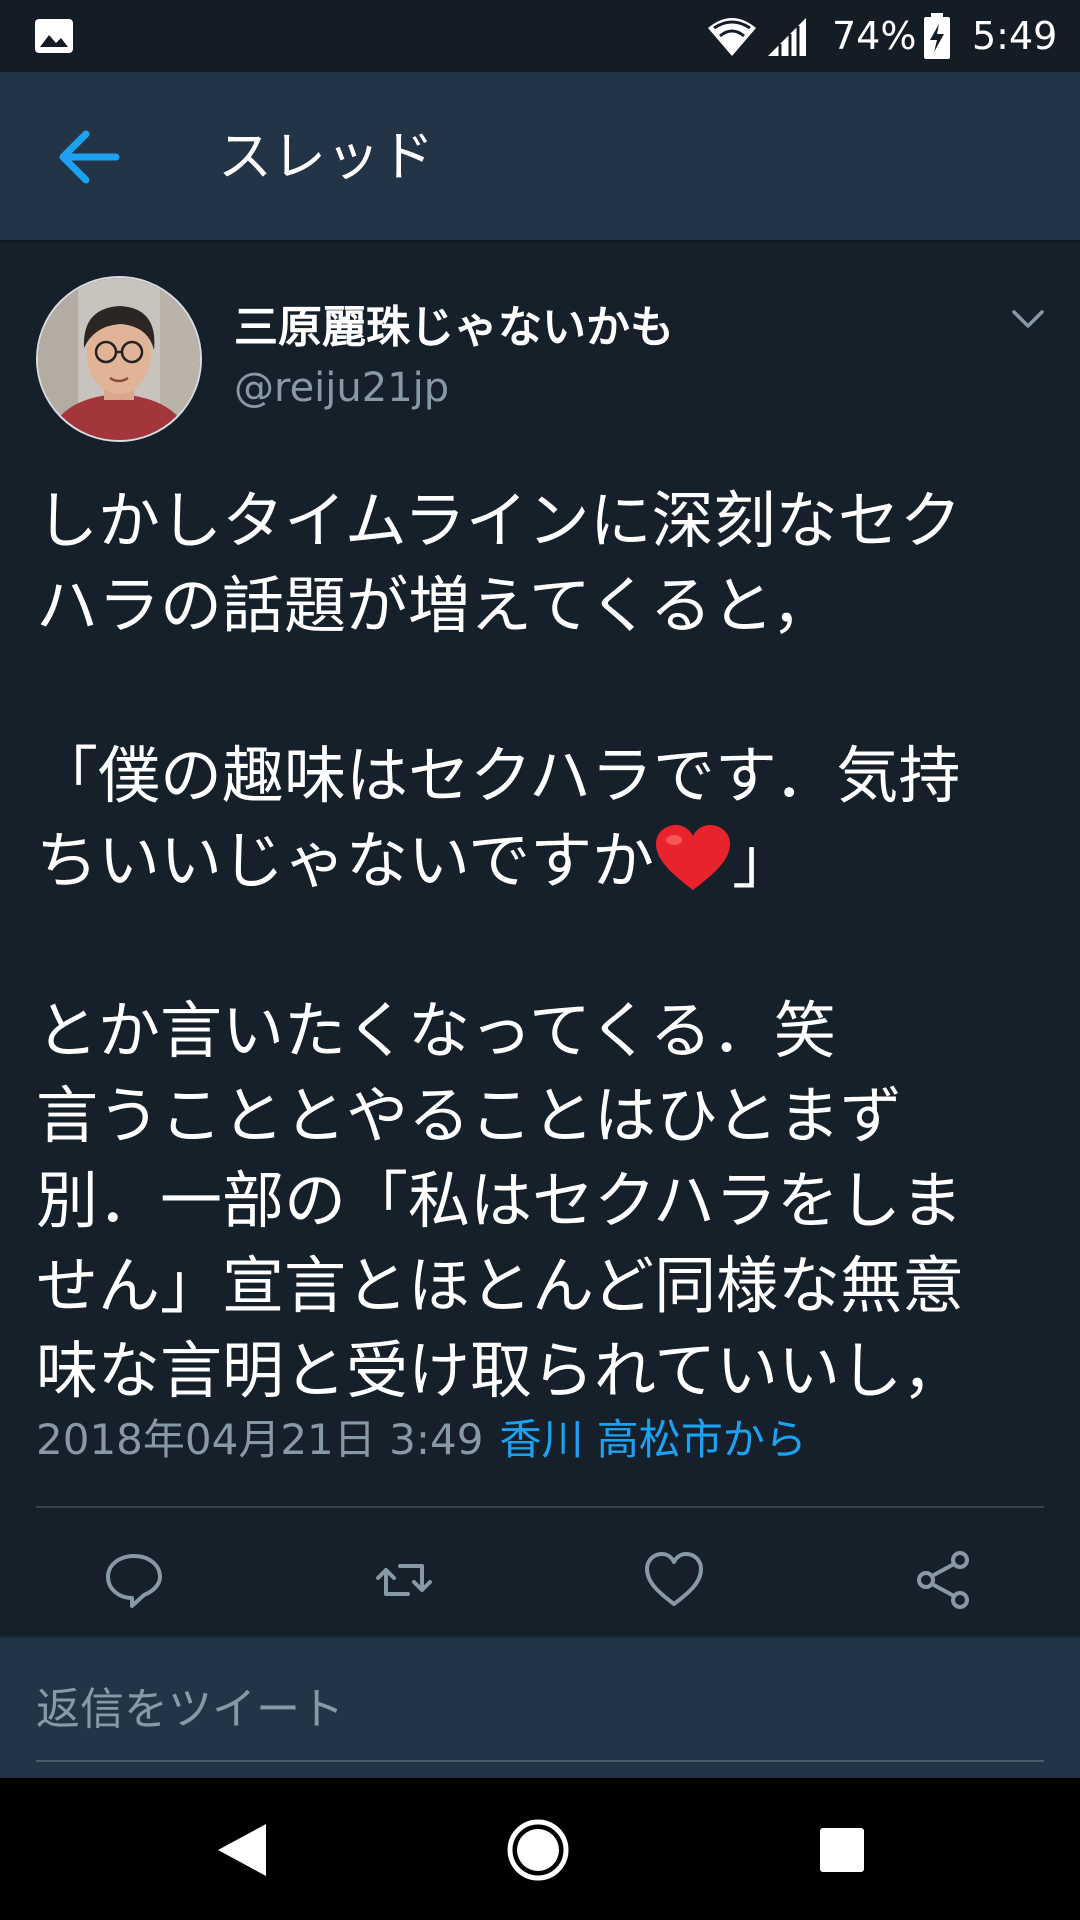 This screenshot has height=1920, width=1080. What do you see at coordinates (937, 36) in the screenshot?
I see `battery-charging-icon` at bounding box center [937, 36].